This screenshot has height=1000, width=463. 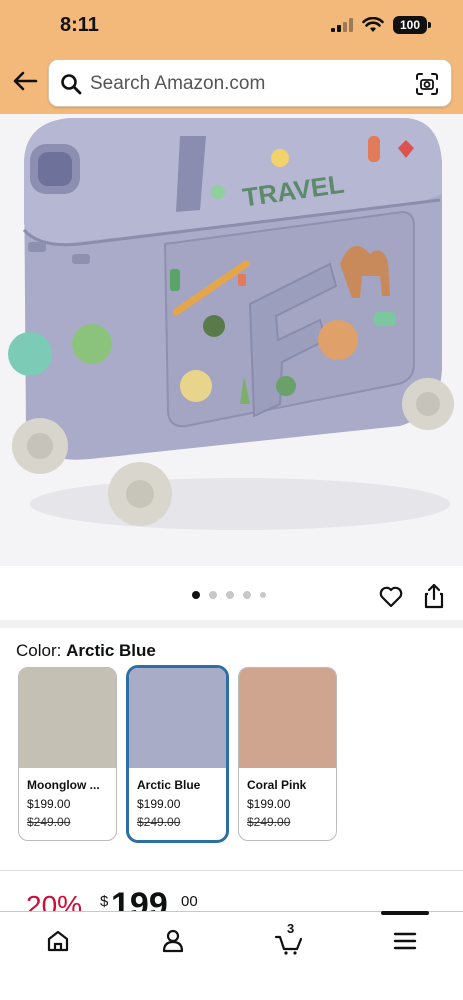 What do you see at coordinates (111, 650) in the screenshot?
I see `selected-color-name: Arctic Blue` at bounding box center [111, 650].